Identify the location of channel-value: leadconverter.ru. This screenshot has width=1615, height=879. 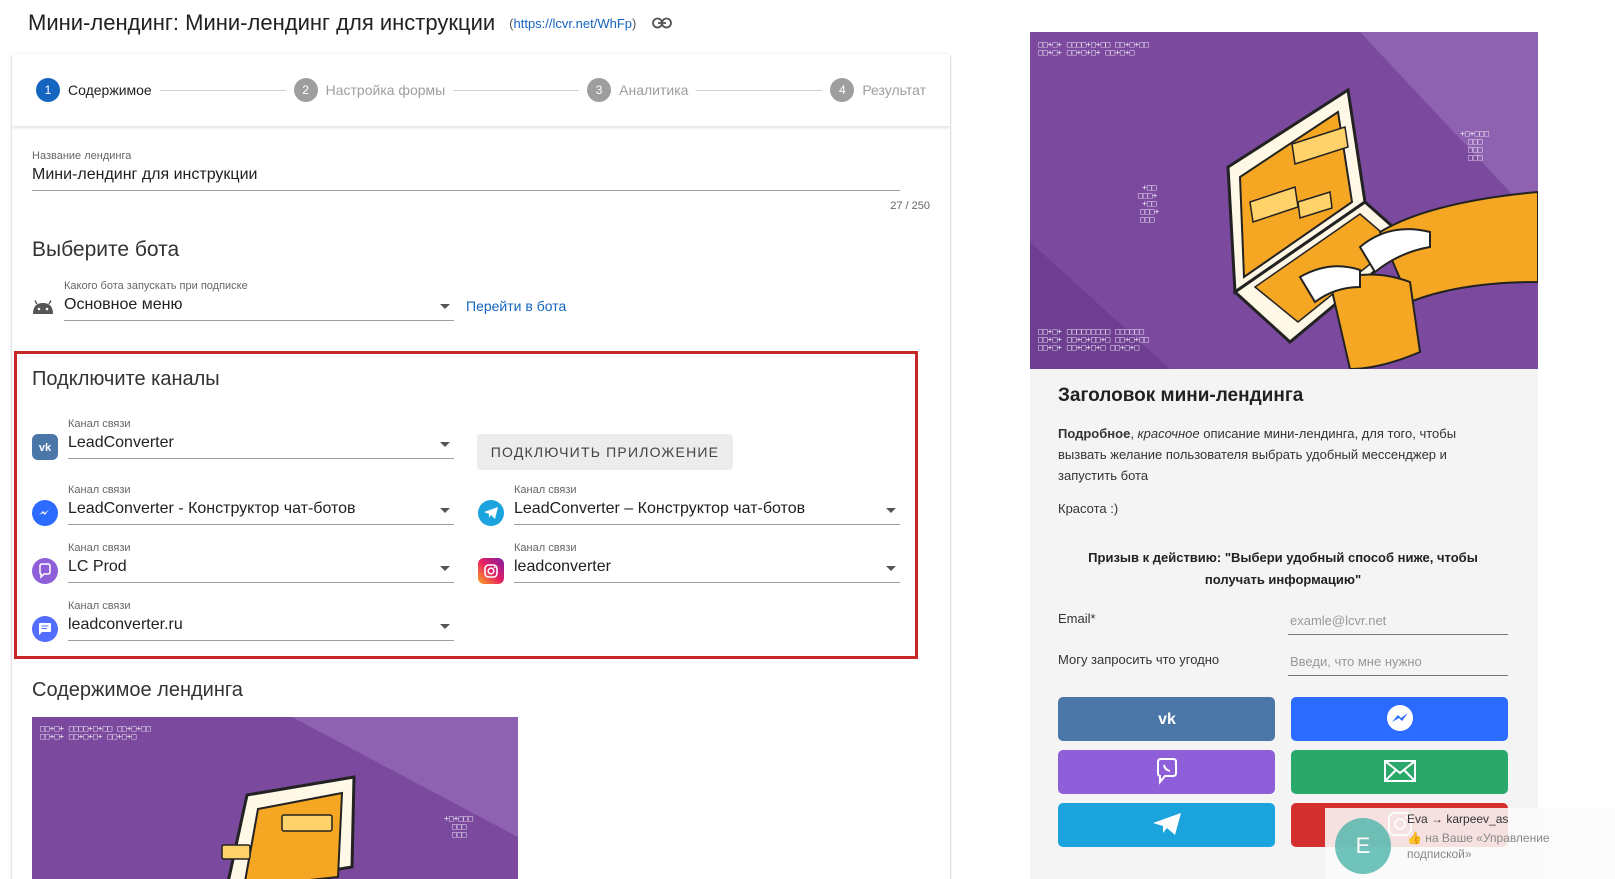
(261, 626).